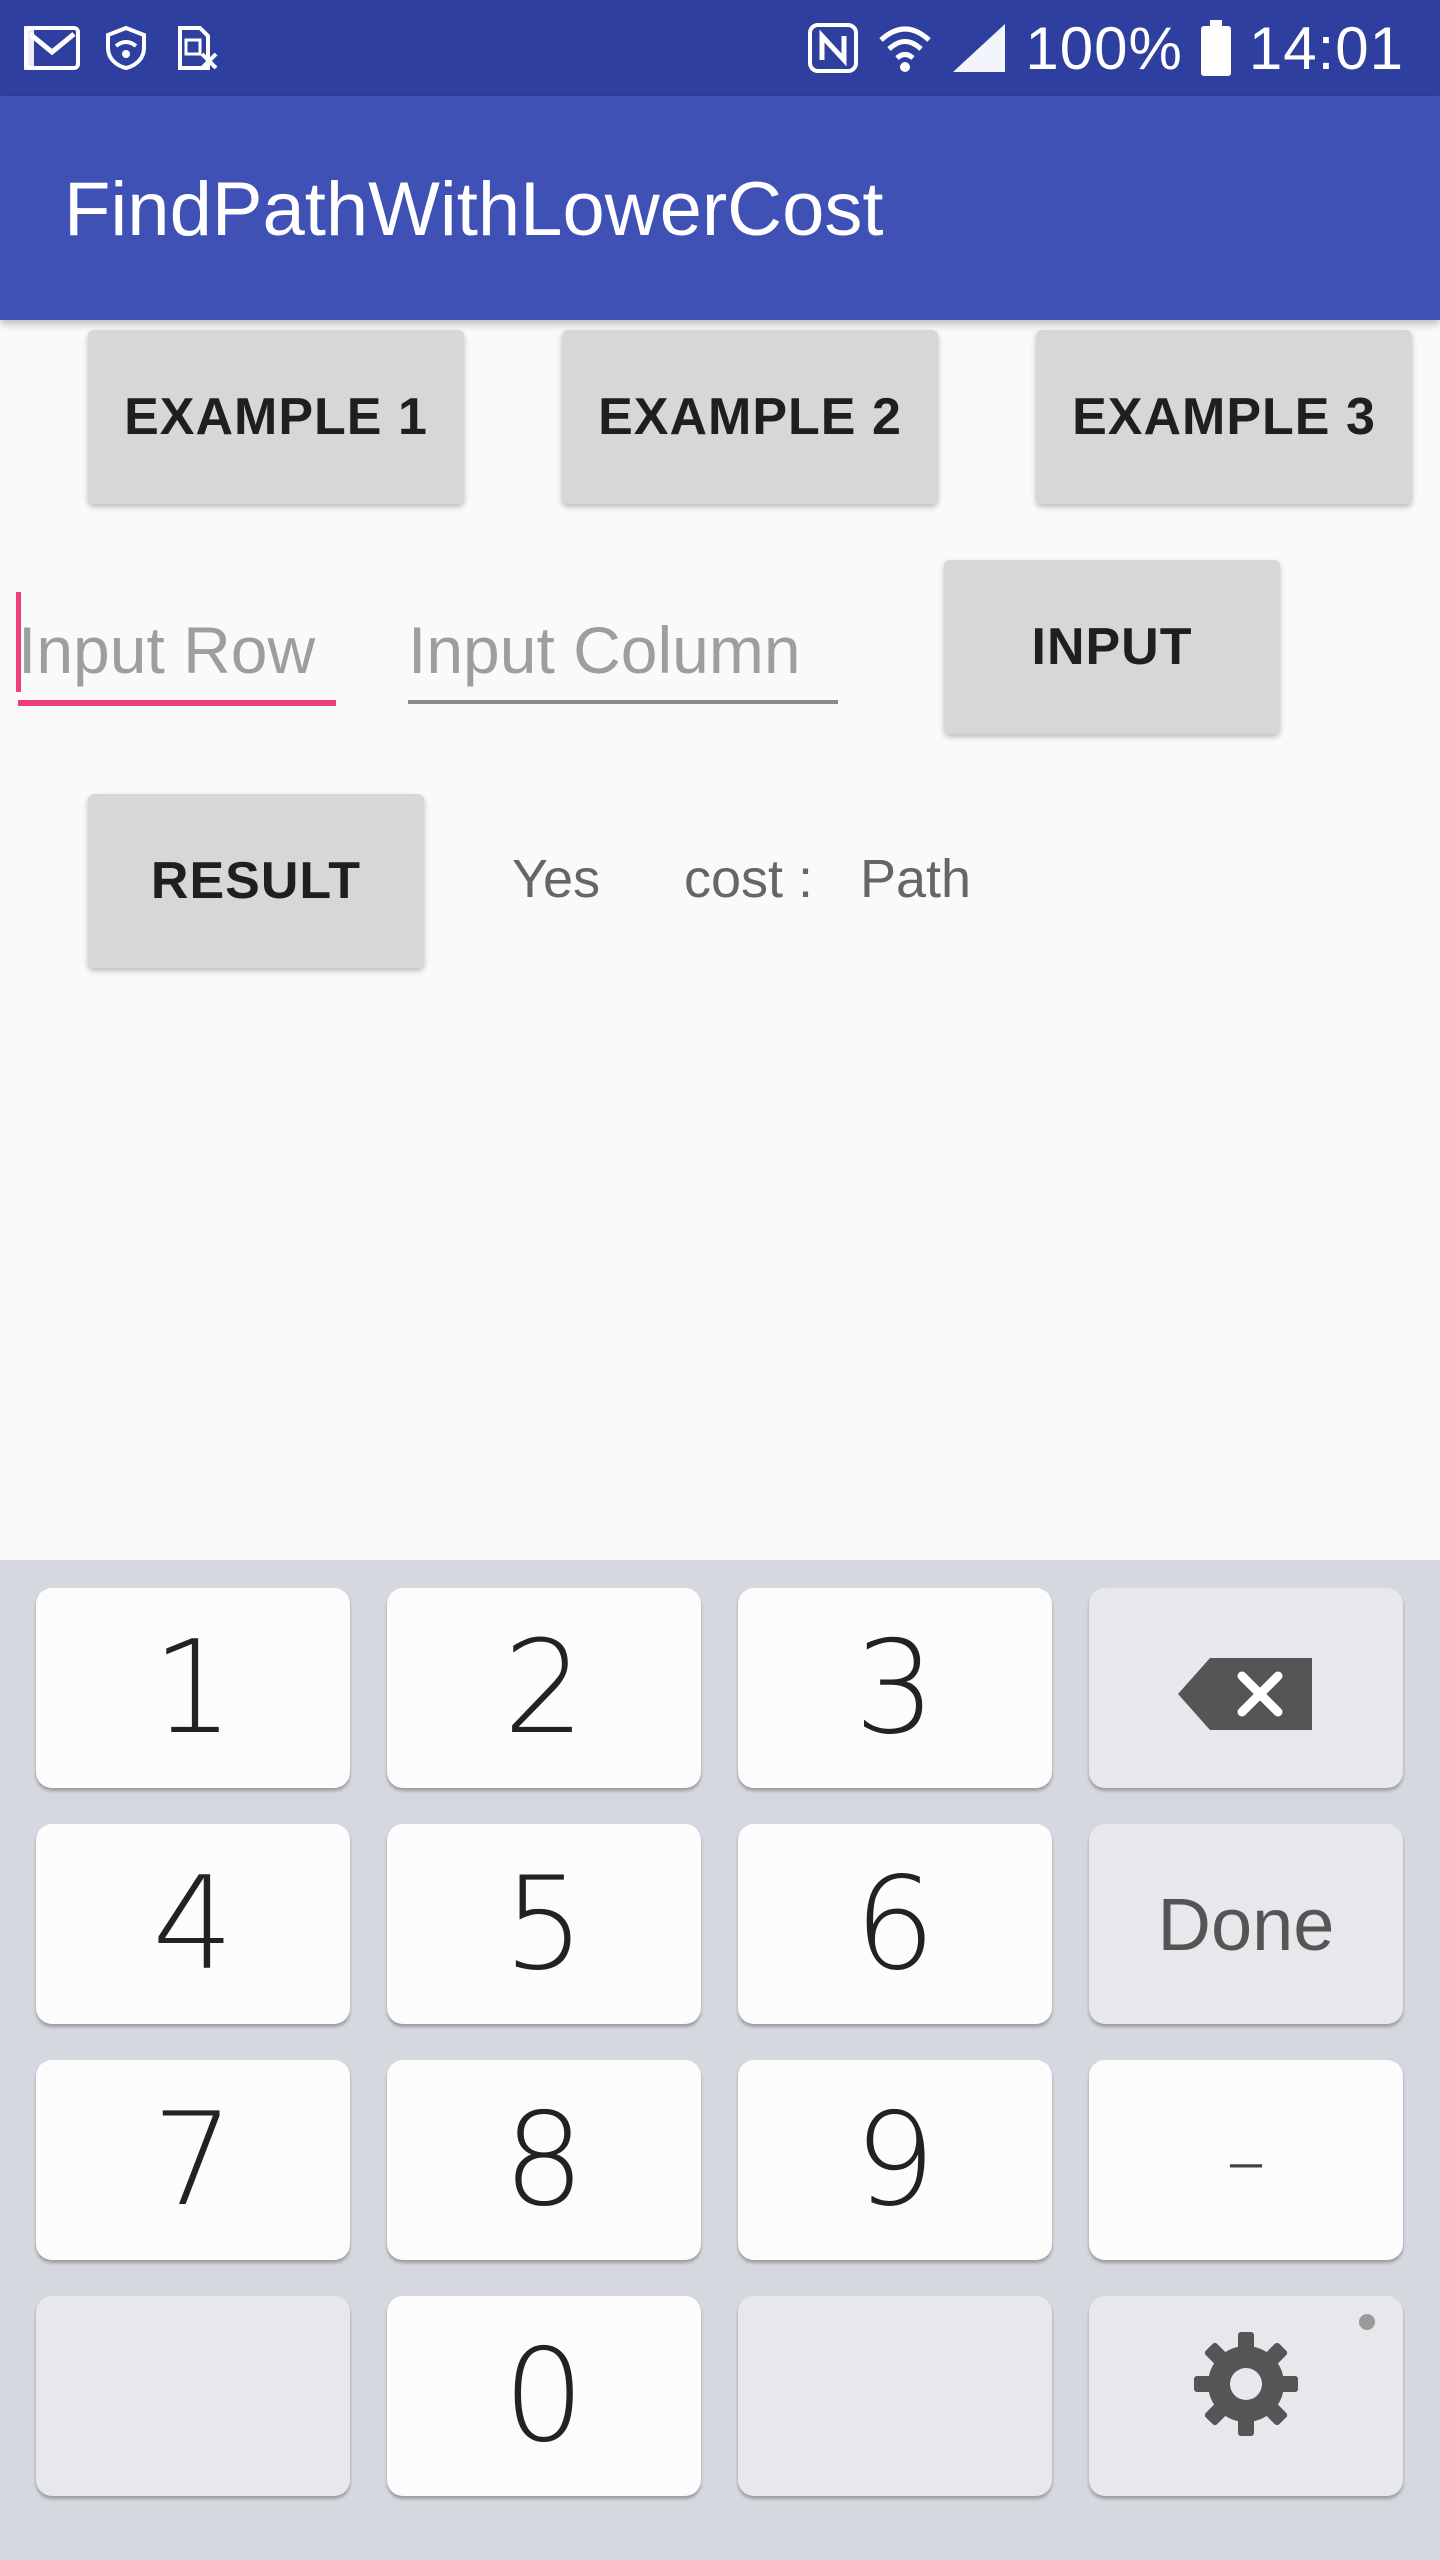 Image resolution: width=1440 pixels, height=2560 pixels. I want to click on app-bar: FindPathWithLowerCost, so click(720, 208).